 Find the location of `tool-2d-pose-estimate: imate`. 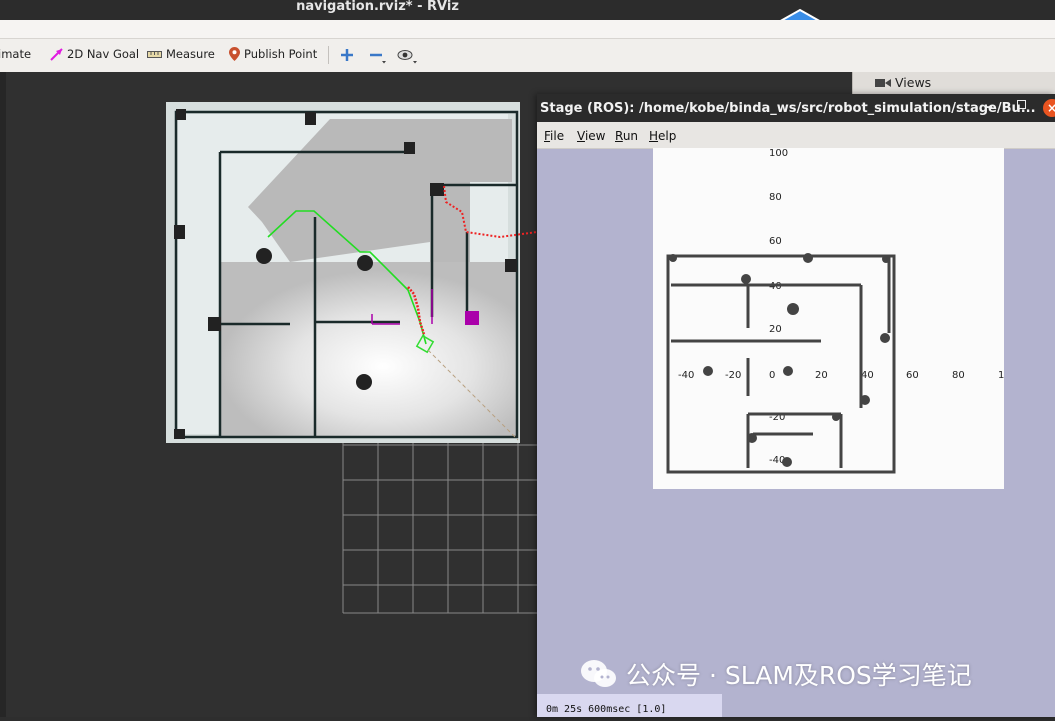

tool-2d-pose-estimate: imate is located at coordinates (15, 54).